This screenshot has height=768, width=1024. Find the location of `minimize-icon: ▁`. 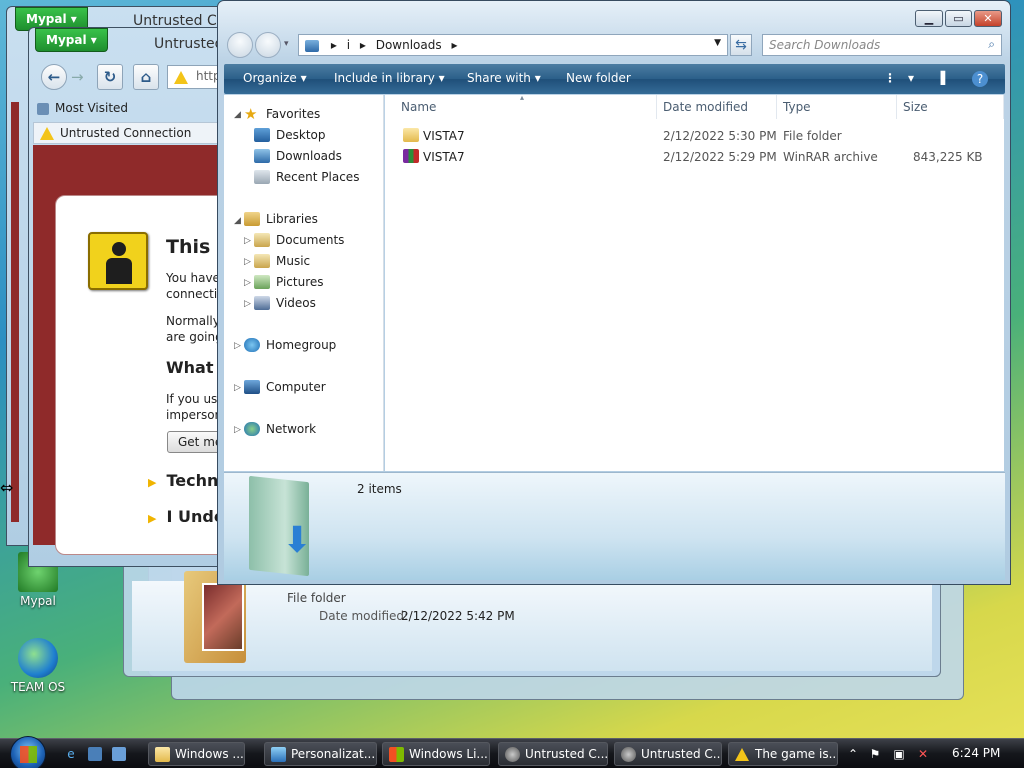

minimize-icon: ▁ is located at coordinates (929, 18).